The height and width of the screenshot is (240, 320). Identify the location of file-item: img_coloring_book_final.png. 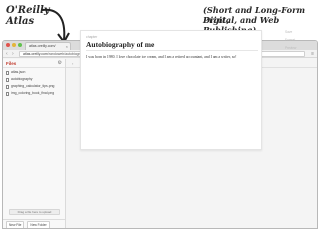
(34, 93).